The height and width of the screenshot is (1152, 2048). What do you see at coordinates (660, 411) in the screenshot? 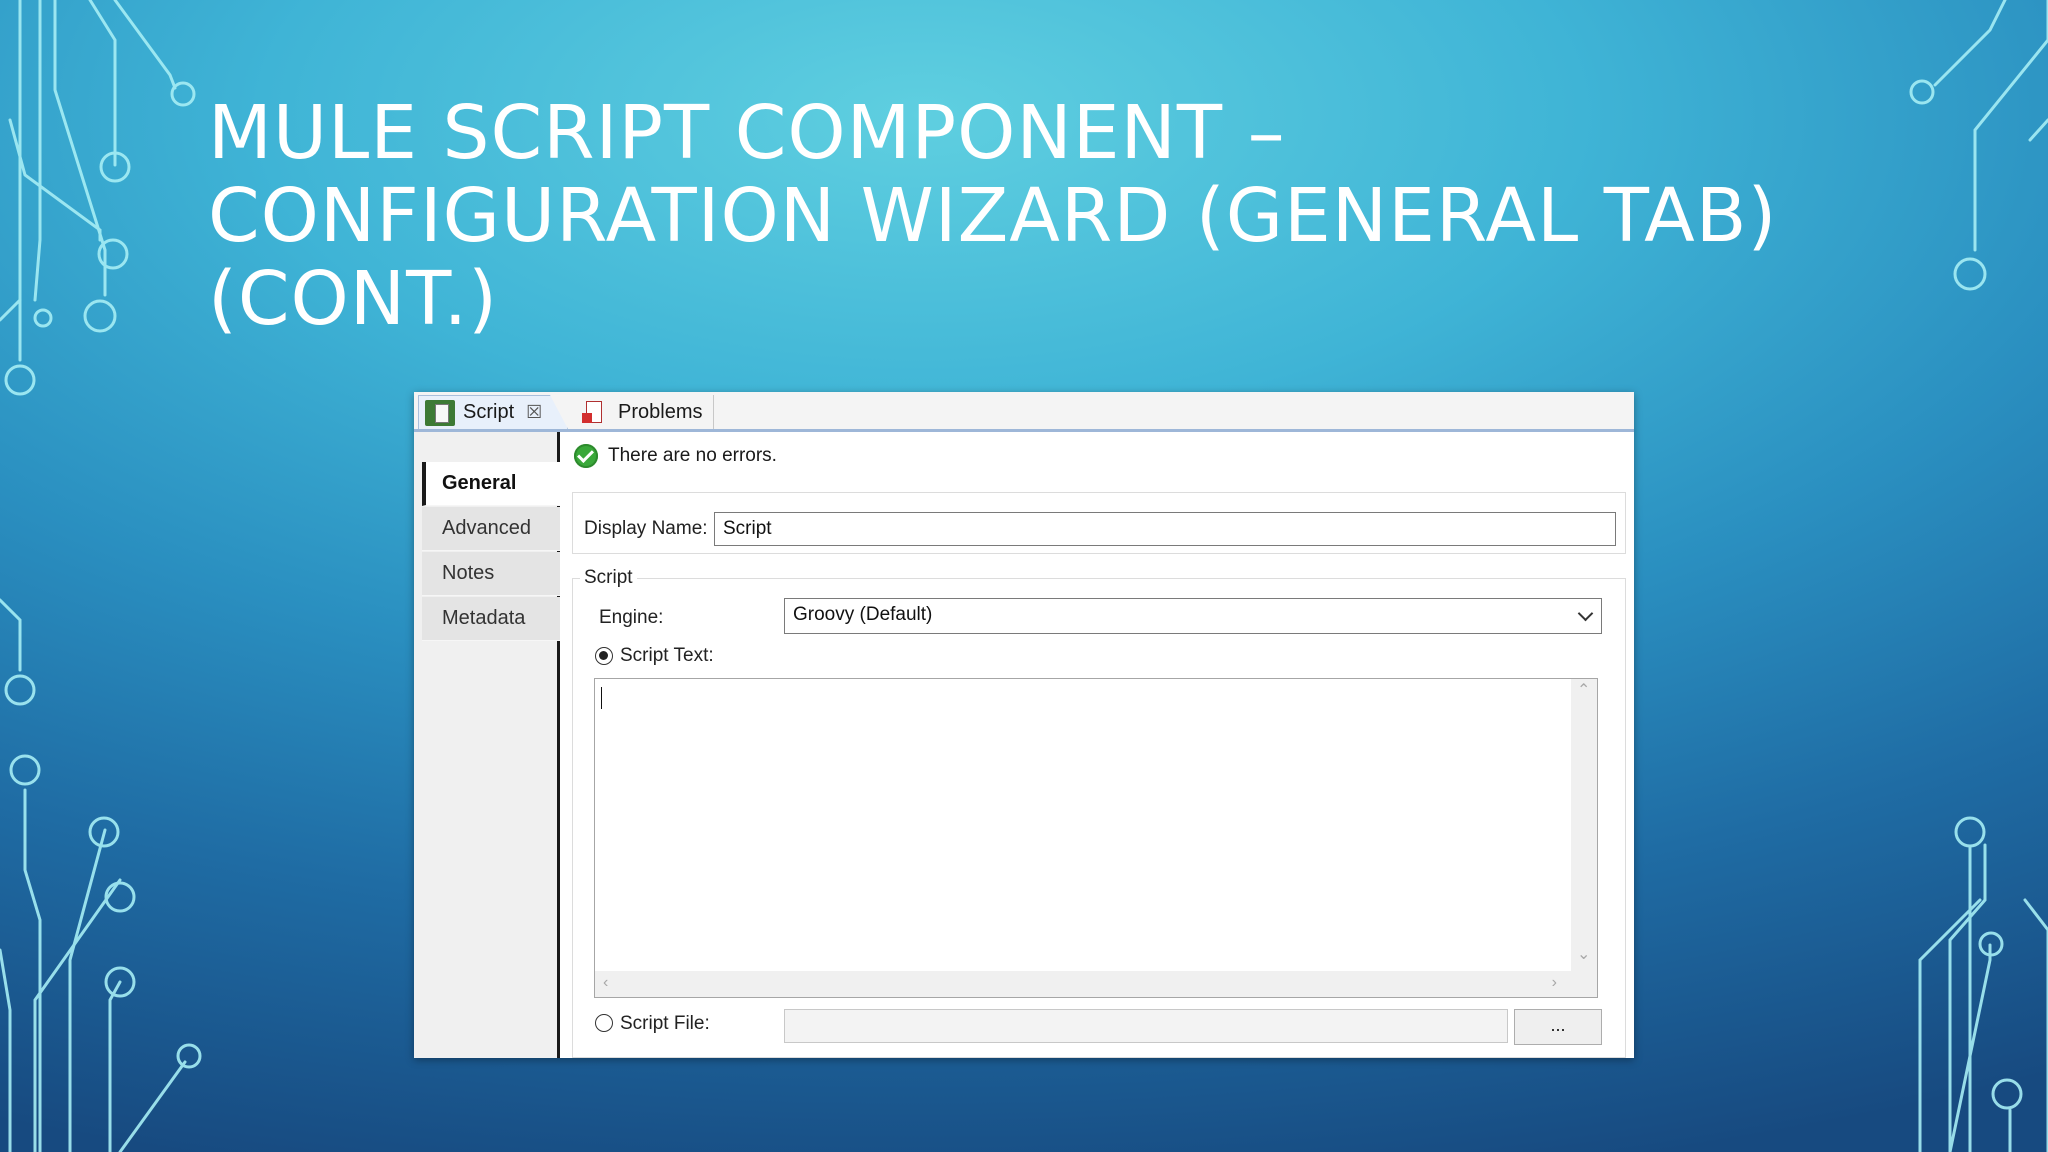
I see `tab-problems-label: Problems` at bounding box center [660, 411].